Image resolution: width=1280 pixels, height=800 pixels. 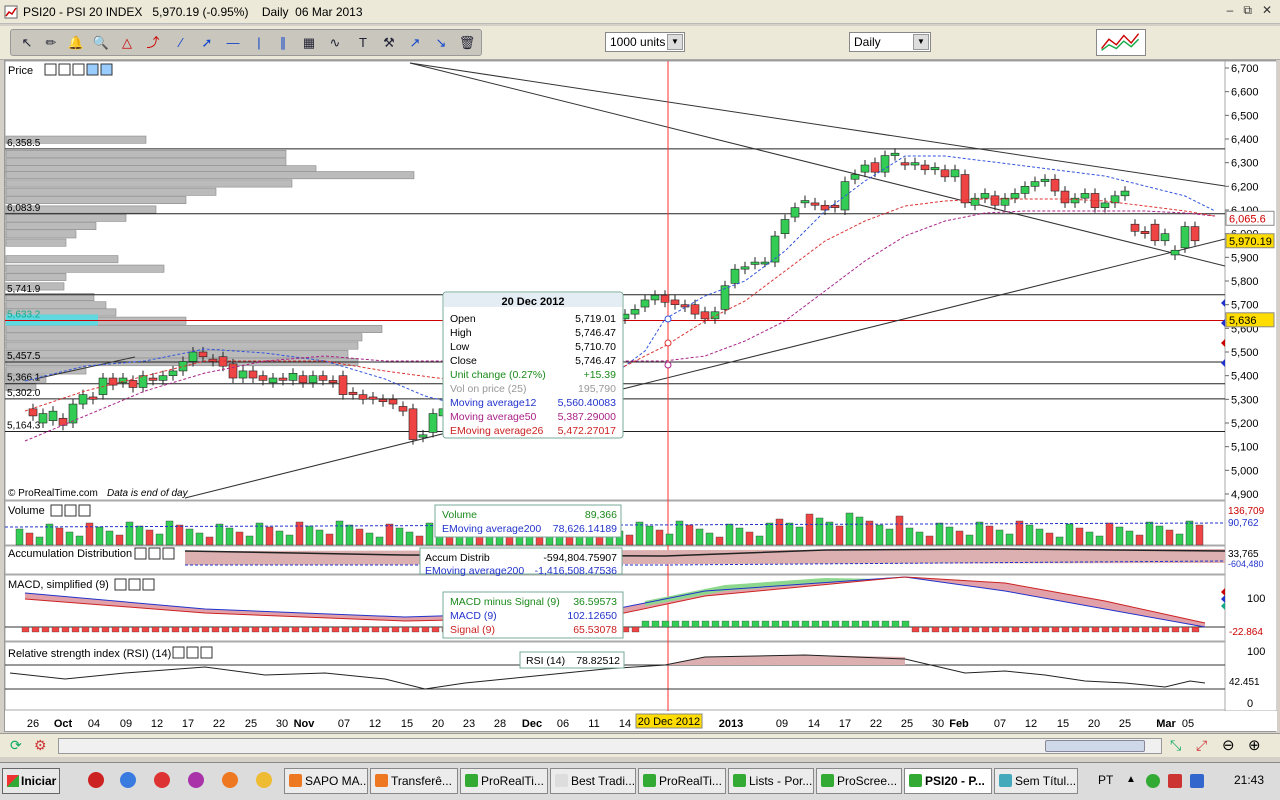 I want to click on line-icon: ∕, so click(x=181, y=43).